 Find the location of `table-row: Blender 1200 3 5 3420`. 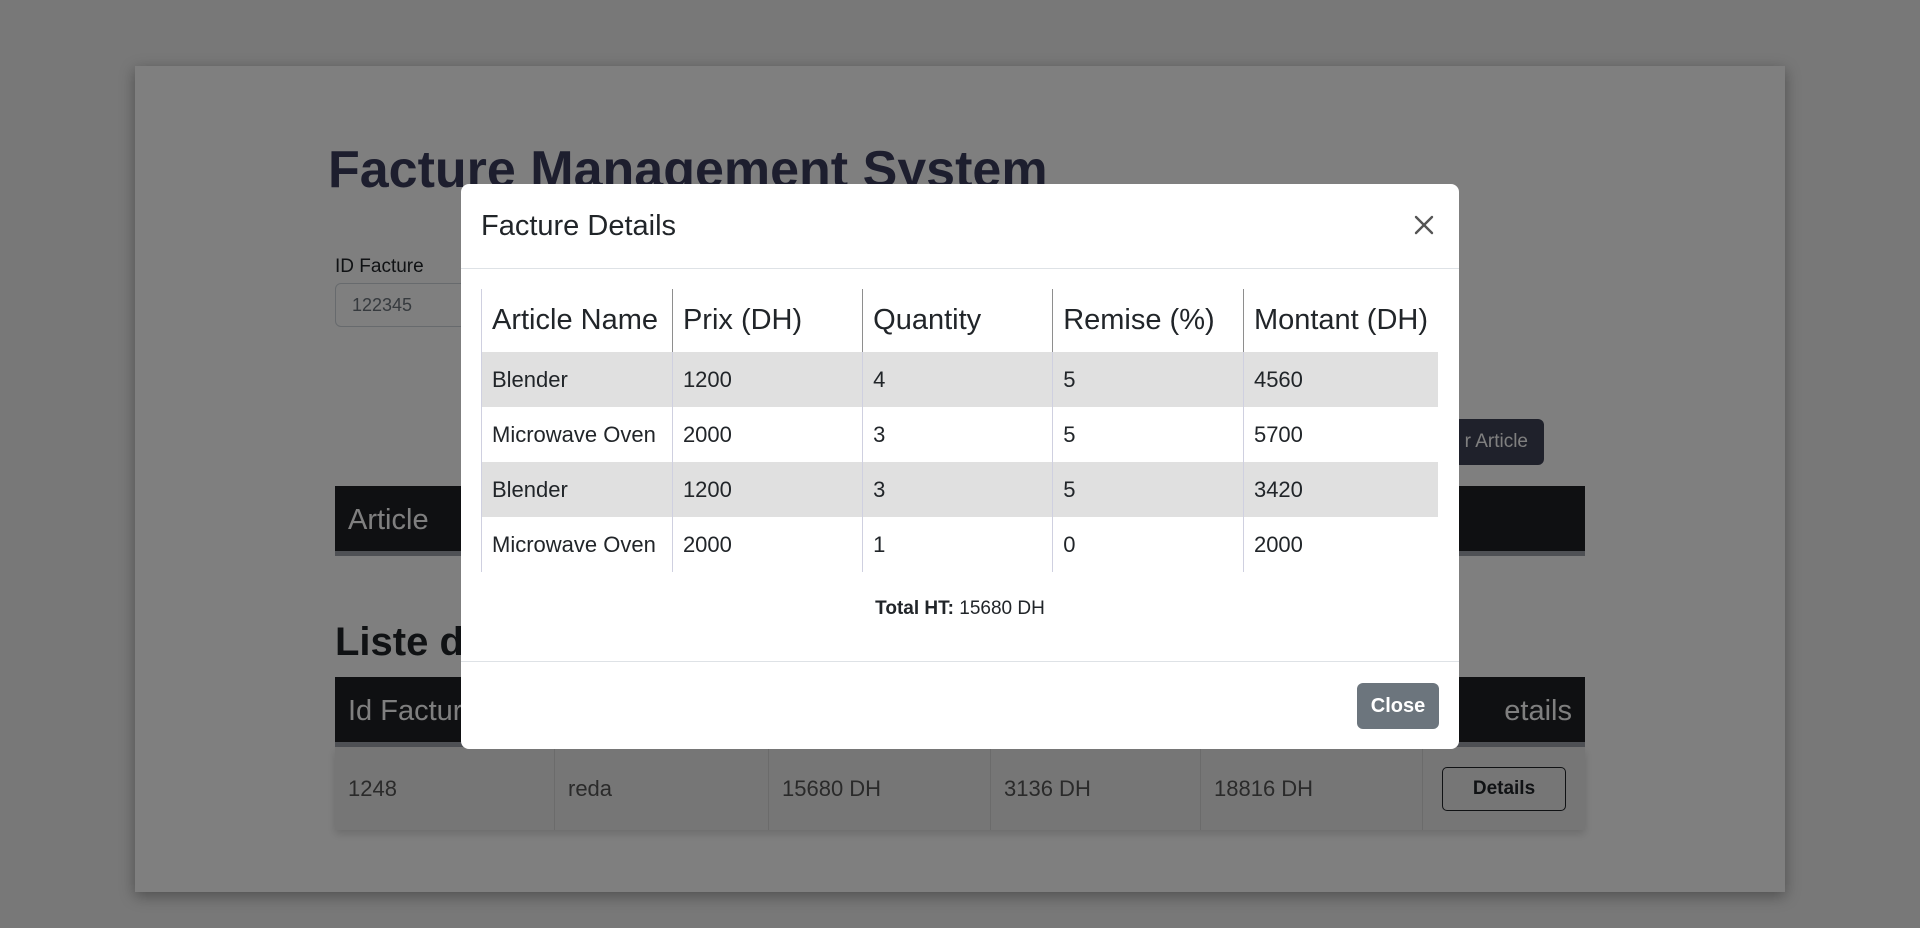

table-row: Blender 1200 3 5 3420 is located at coordinates (959, 489).